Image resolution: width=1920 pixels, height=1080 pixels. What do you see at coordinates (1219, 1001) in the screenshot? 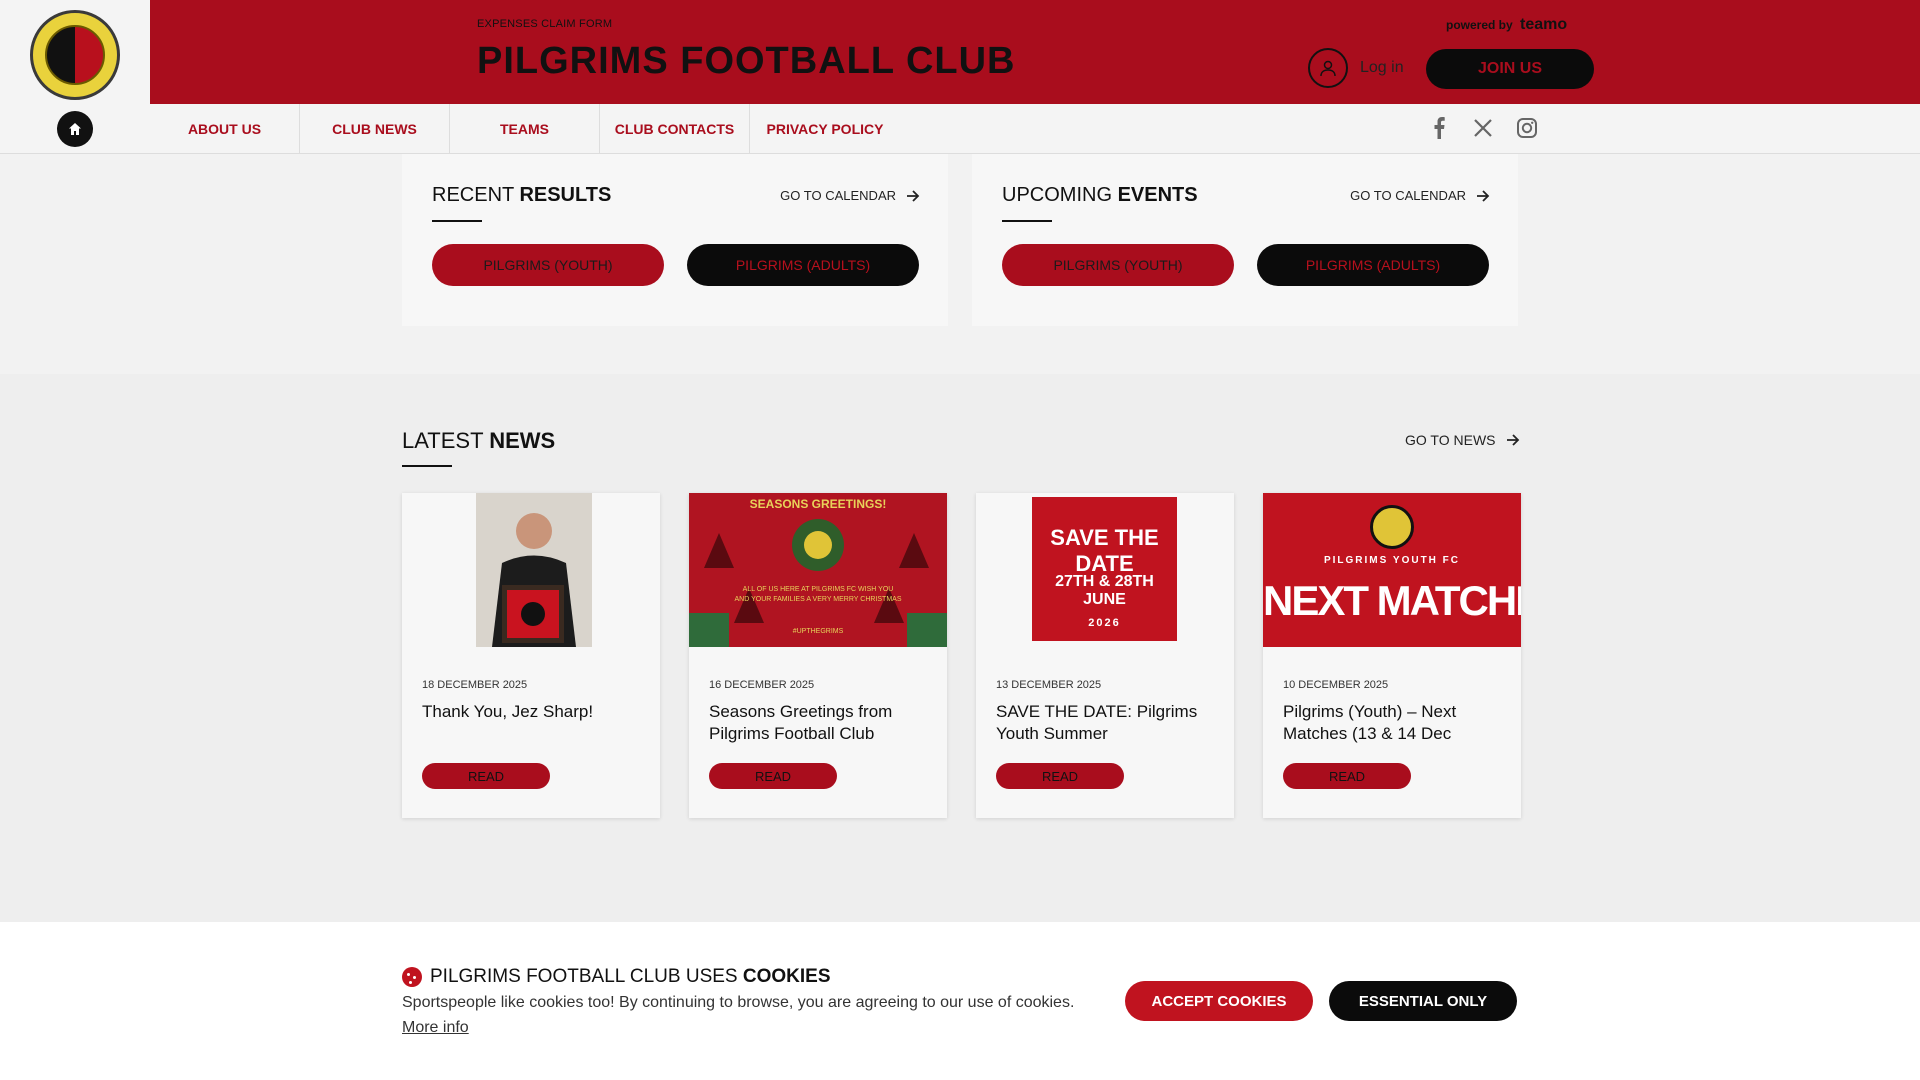
I see `accept-cookies-button: ACCEPT COOKIES` at bounding box center [1219, 1001].